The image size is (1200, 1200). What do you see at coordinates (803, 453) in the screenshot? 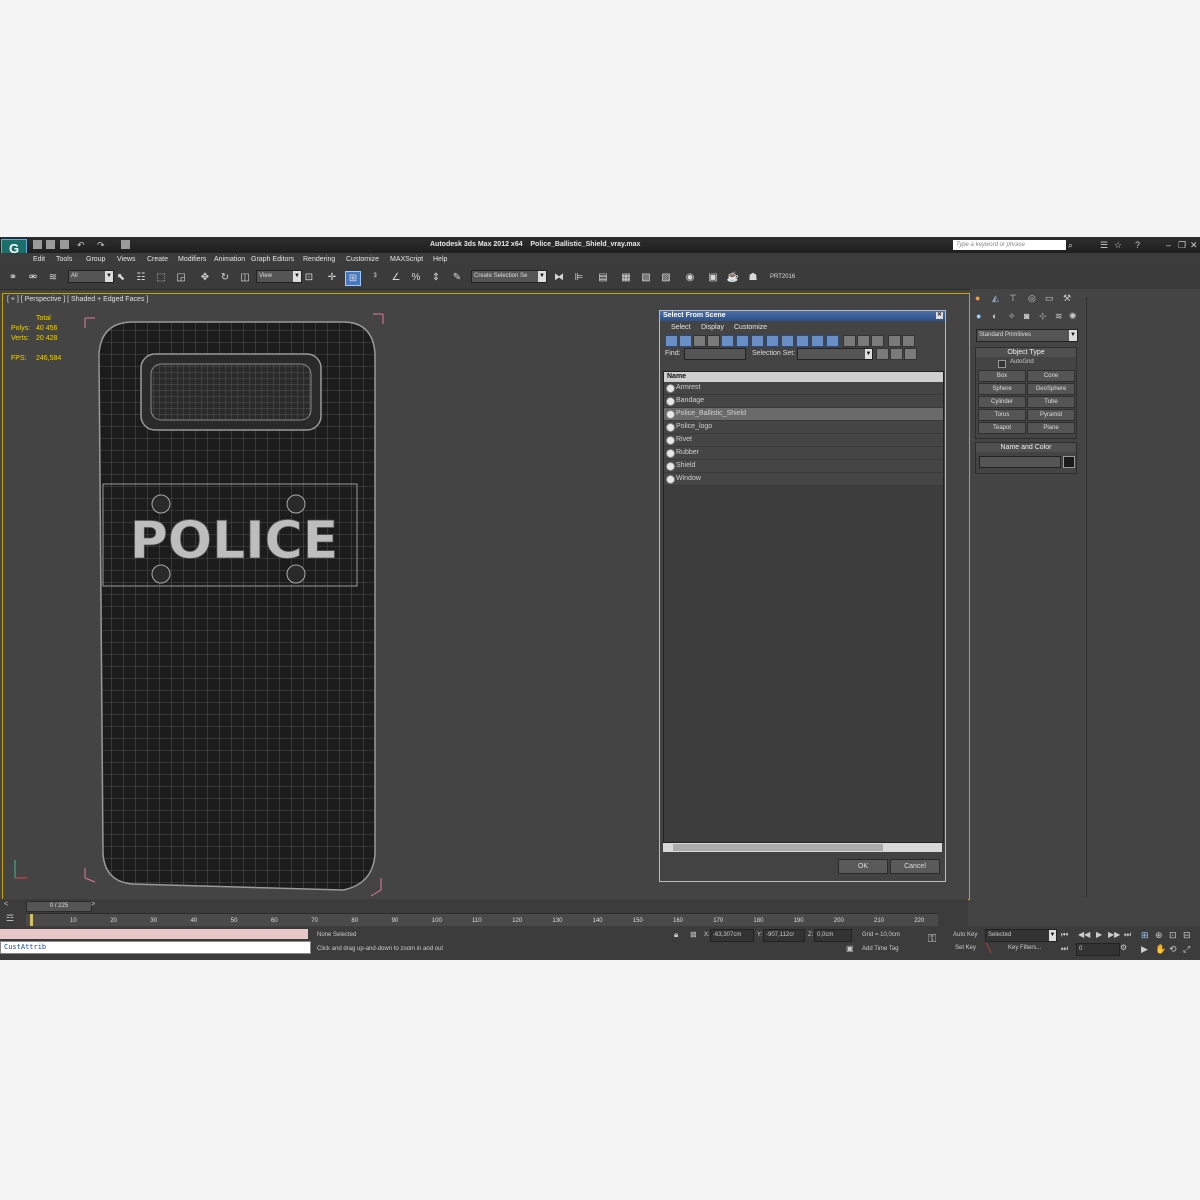
I see `list-item: Rubber` at bounding box center [803, 453].